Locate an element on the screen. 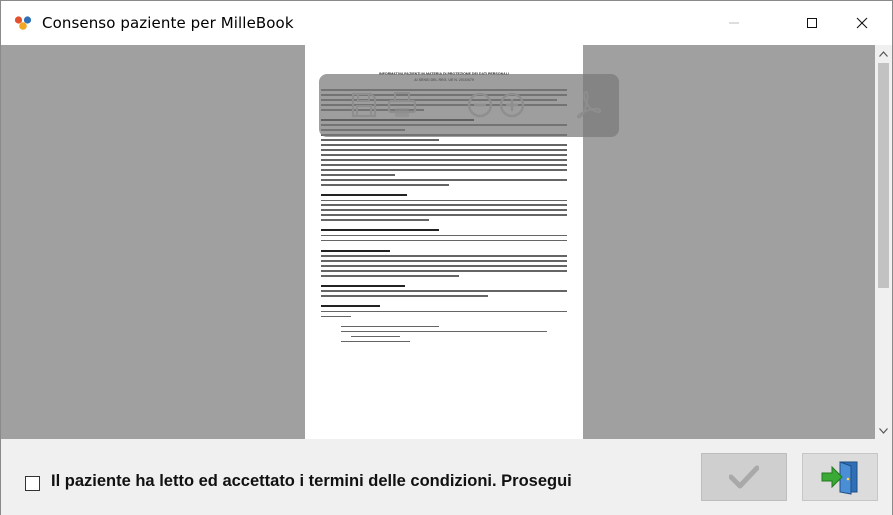 The image size is (893, 515). consent-checkbox is located at coordinates (32, 483).